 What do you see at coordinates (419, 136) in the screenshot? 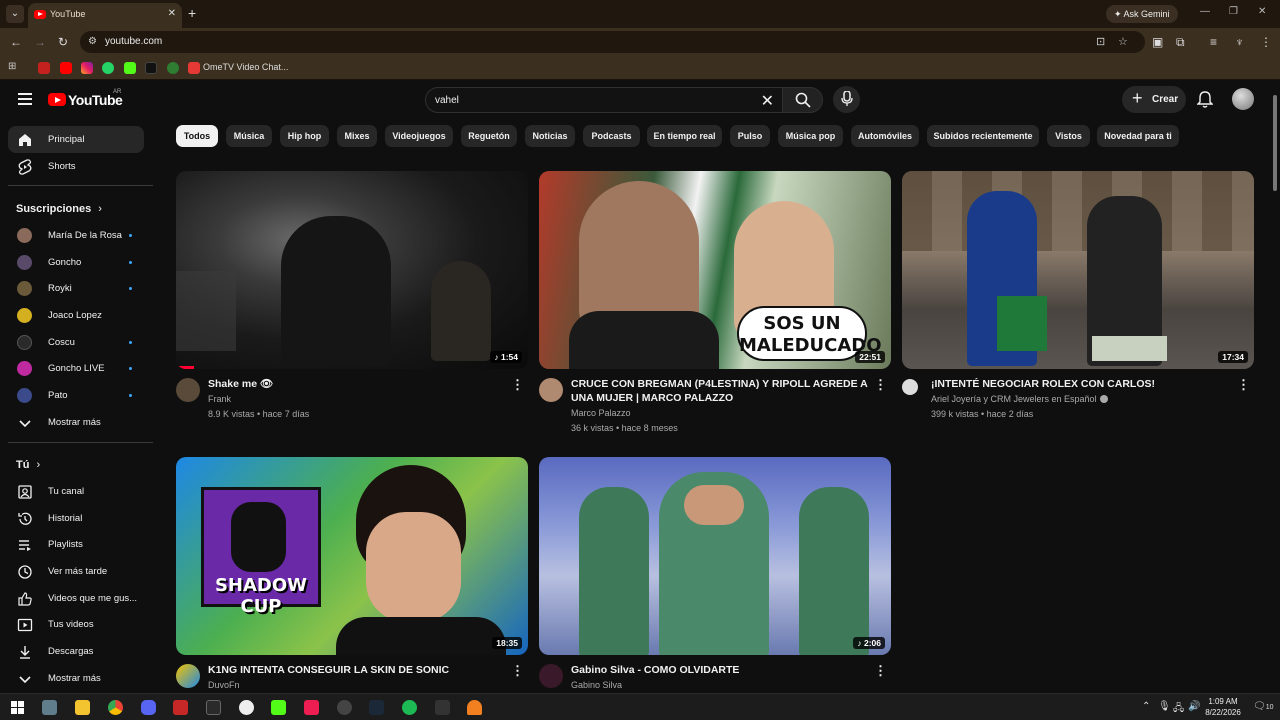
I see `chip-videojuegos: Videojuegos` at bounding box center [419, 136].